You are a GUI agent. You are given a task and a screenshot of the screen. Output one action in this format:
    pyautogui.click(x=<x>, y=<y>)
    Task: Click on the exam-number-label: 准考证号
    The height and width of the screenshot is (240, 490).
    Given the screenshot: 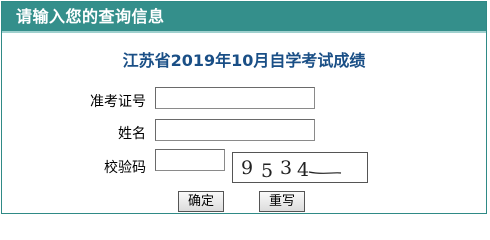 What is the action you would take?
    pyautogui.click(x=118, y=102)
    